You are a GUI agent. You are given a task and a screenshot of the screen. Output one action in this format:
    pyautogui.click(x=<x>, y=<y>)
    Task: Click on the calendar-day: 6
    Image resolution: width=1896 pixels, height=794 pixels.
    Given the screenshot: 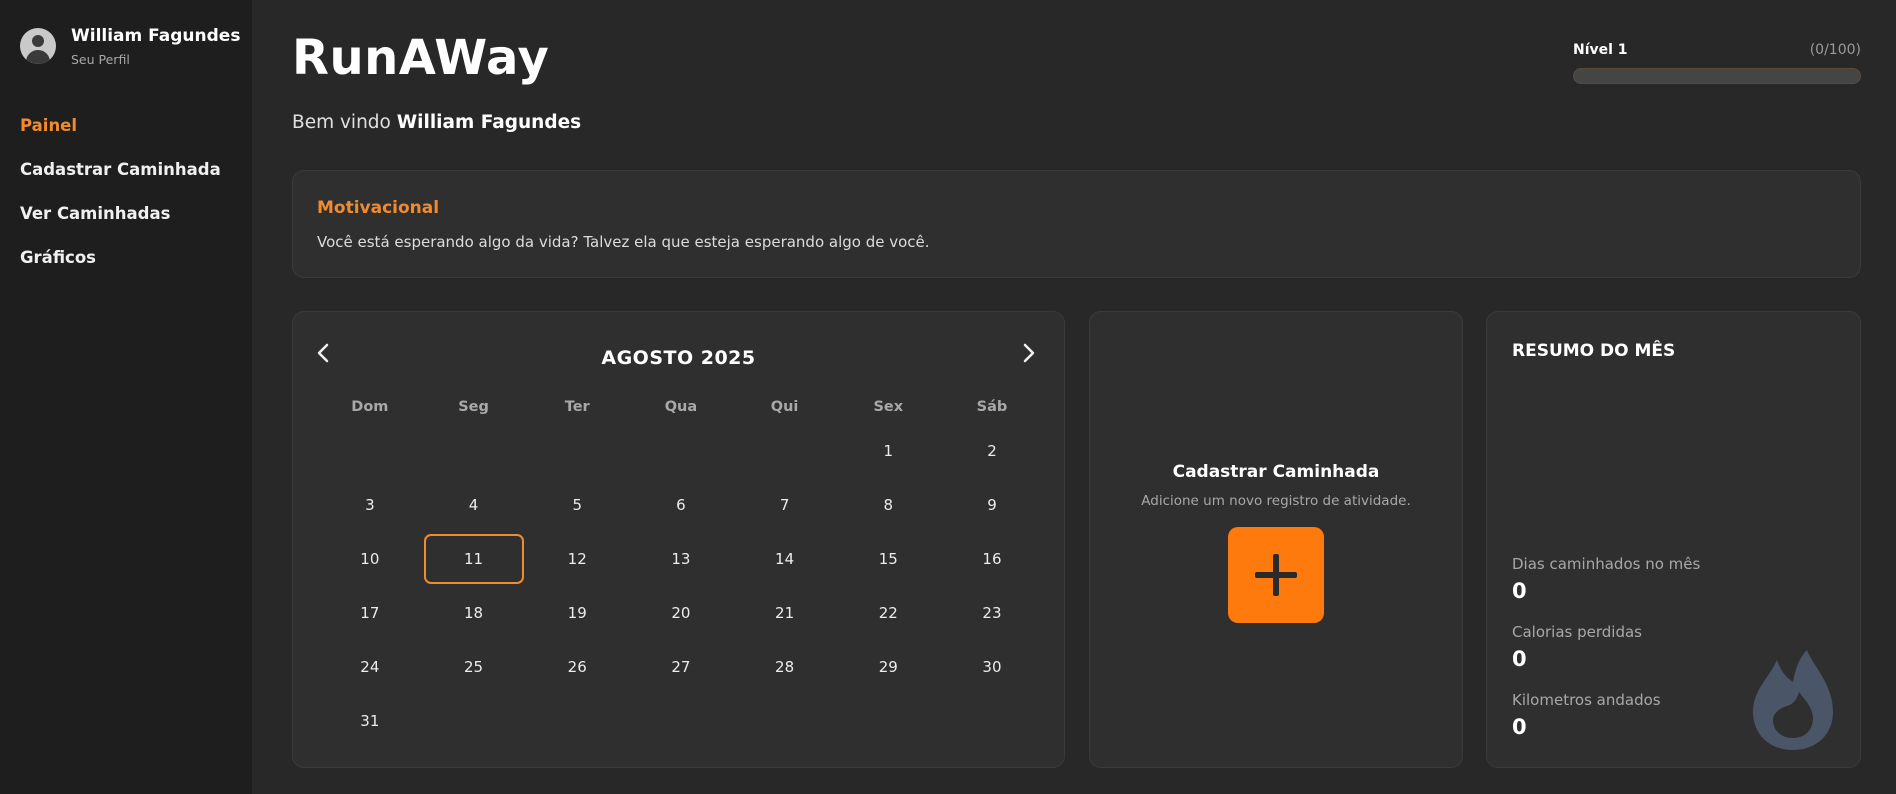 What is the action you would take?
    pyautogui.click(x=681, y=505)
    